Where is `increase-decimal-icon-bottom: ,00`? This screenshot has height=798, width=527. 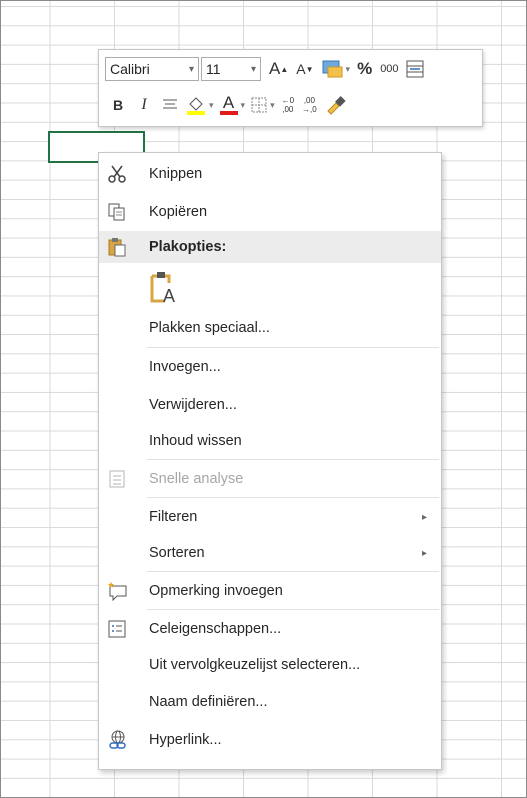 increase-decimal-icon-bottom: ,00 is located at coordinates (288, 109).